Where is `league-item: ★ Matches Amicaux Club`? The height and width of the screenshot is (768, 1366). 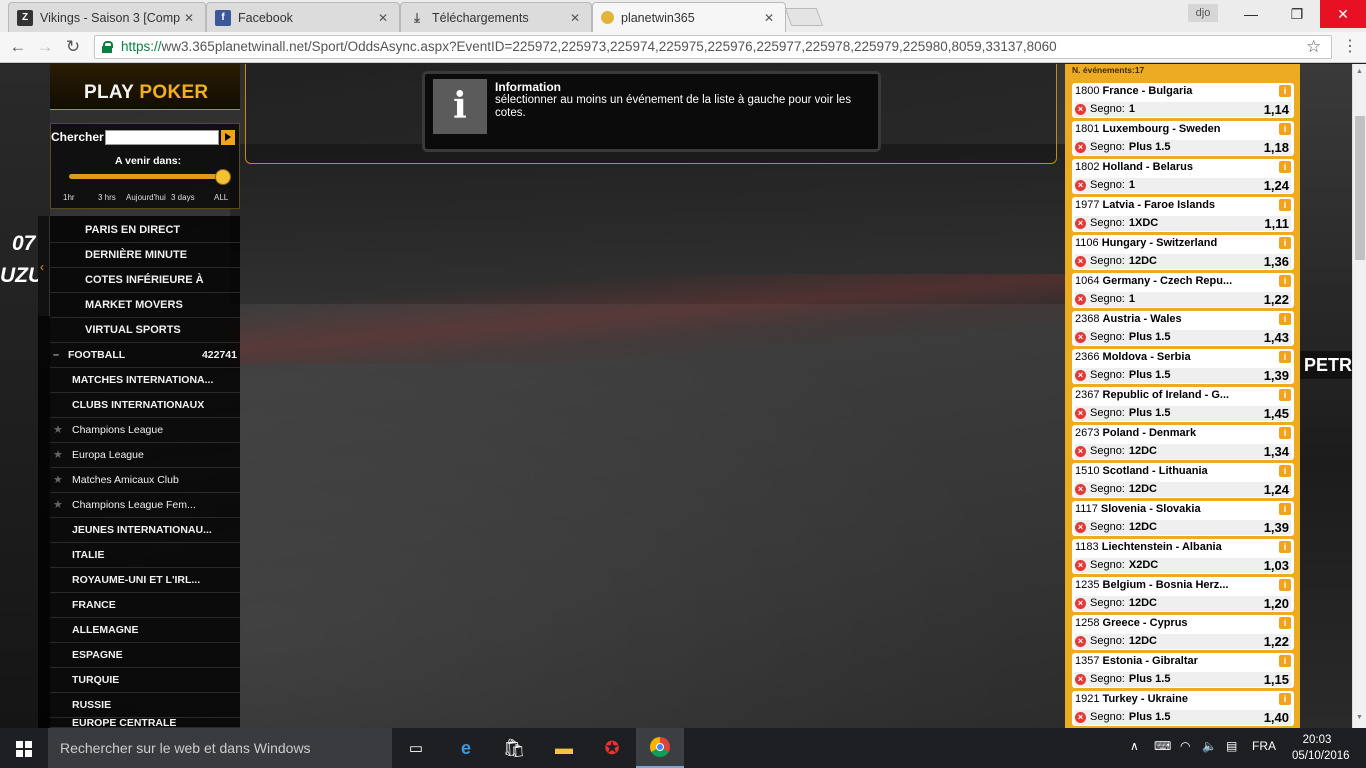
league-item: ★ Matches Amicaux Club is located at coordinates (145, 480).